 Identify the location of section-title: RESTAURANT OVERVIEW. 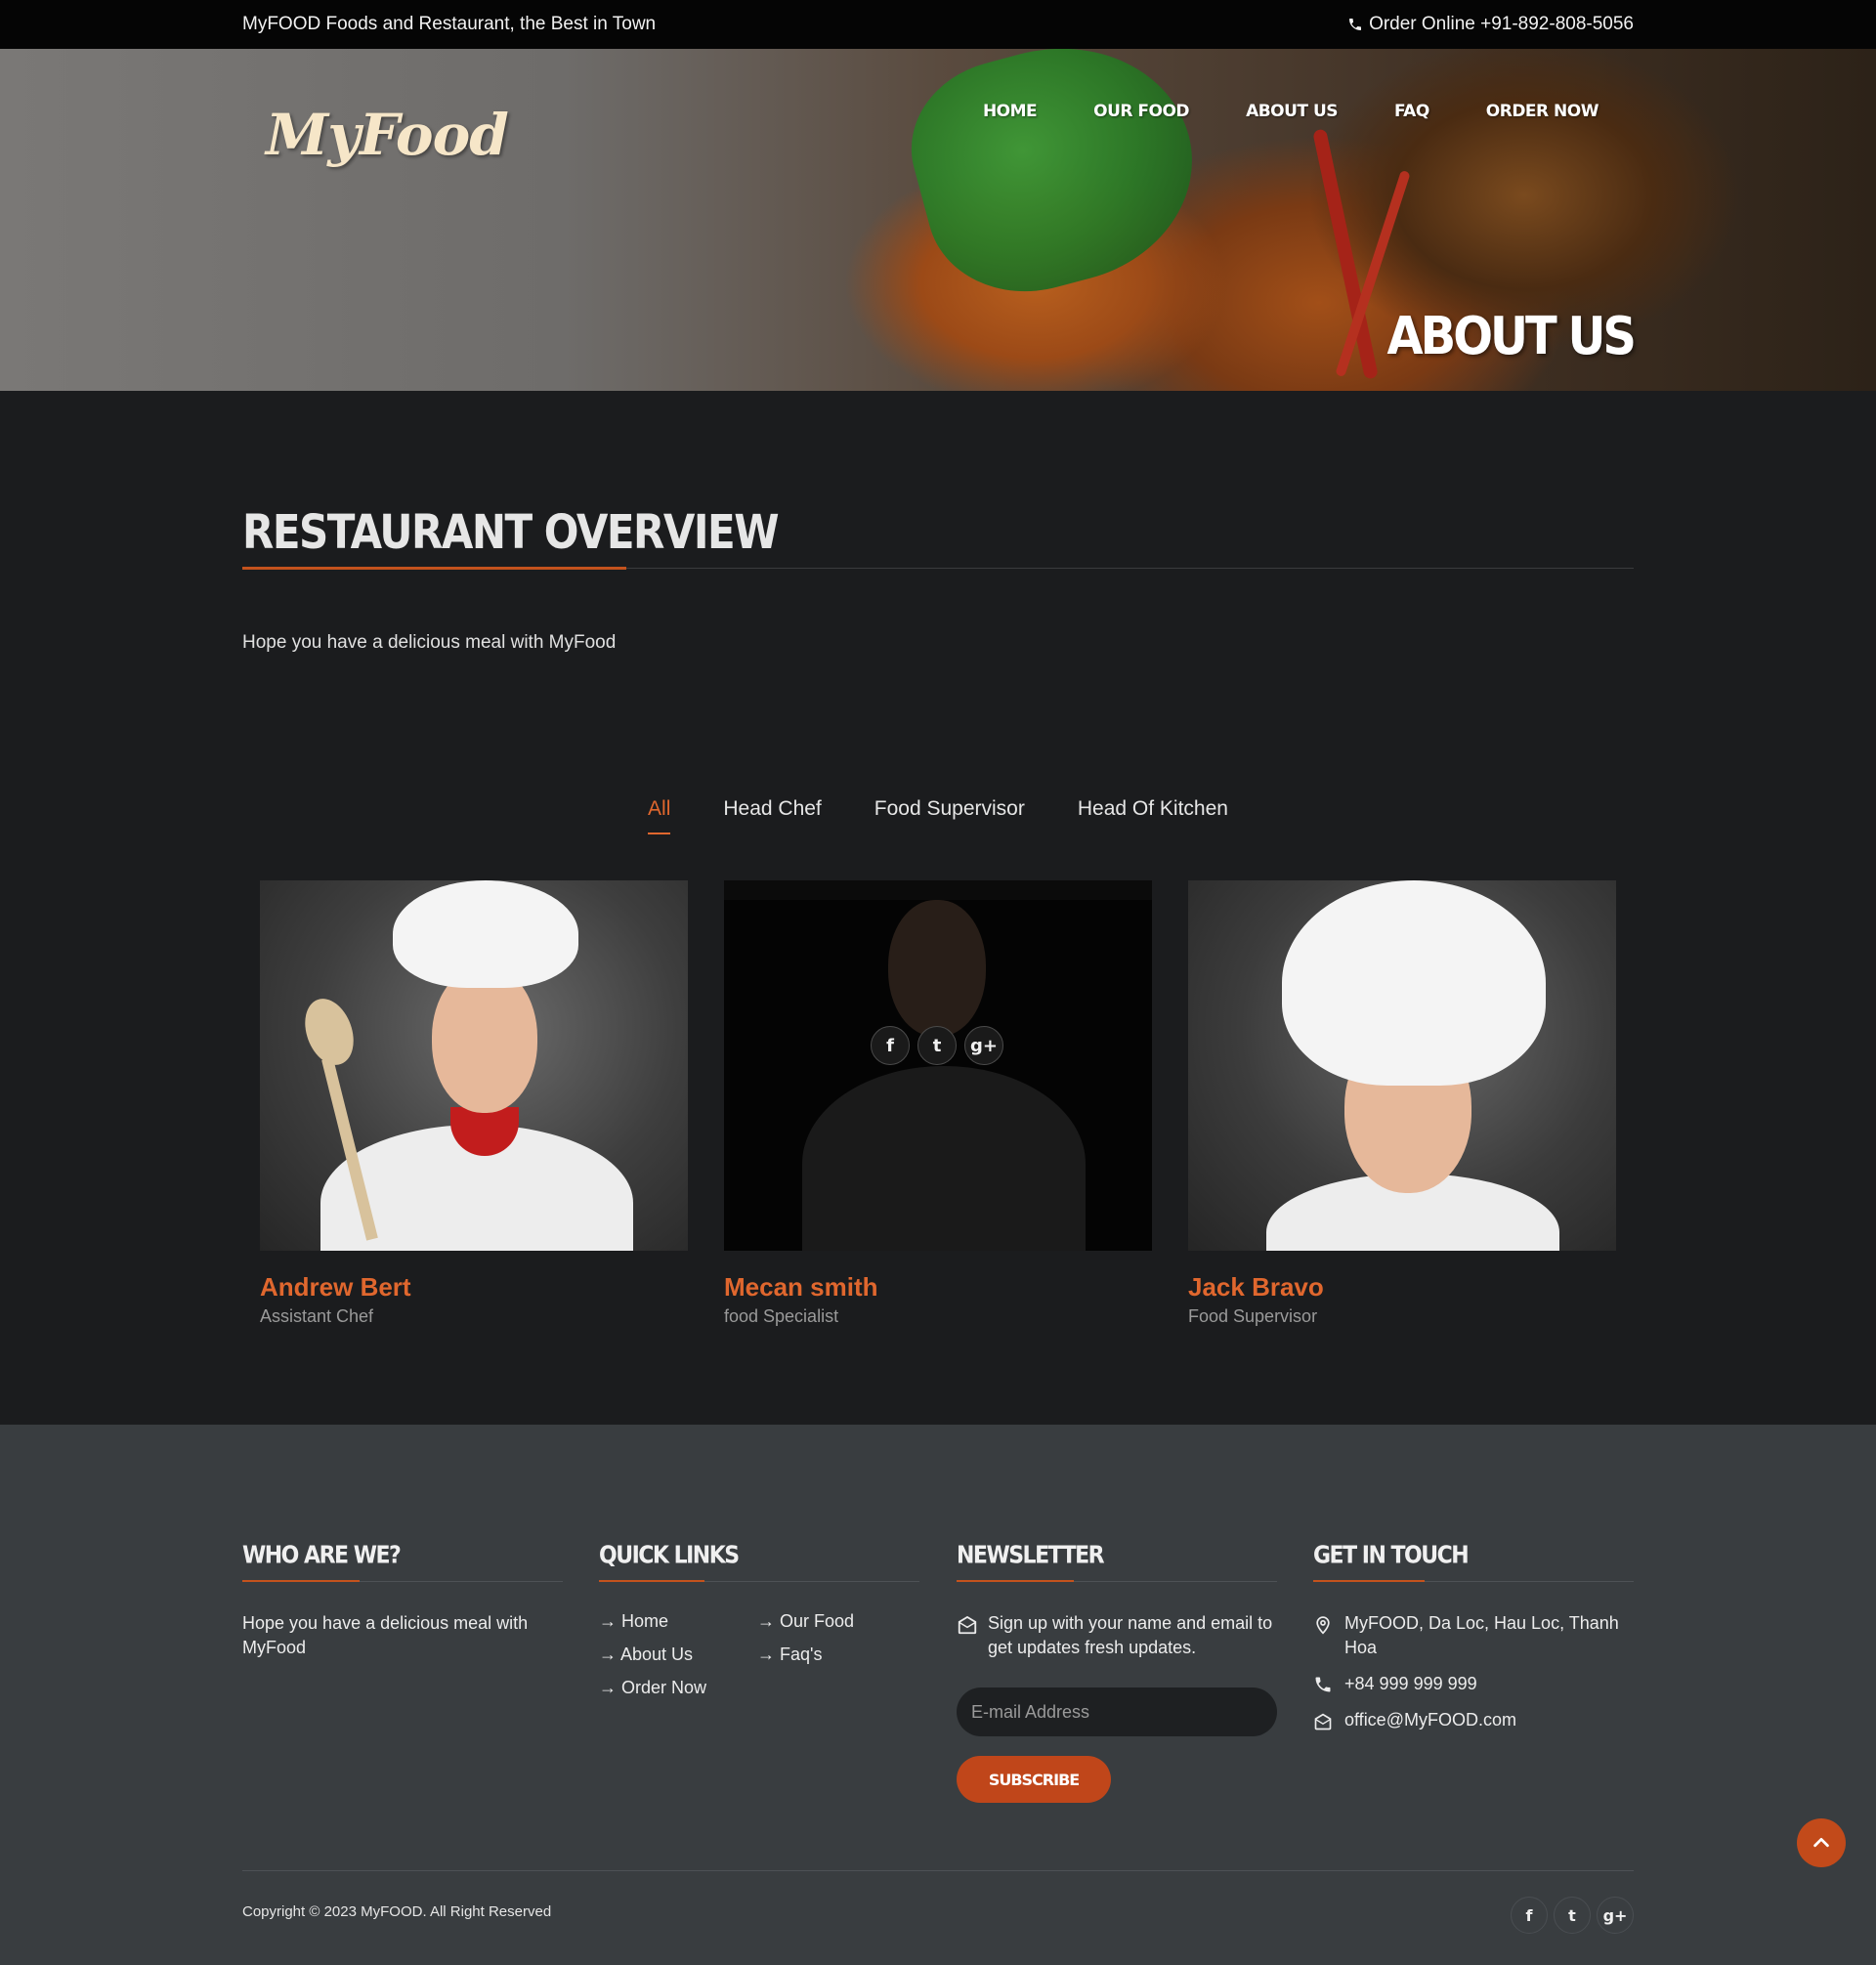
(511, 532).